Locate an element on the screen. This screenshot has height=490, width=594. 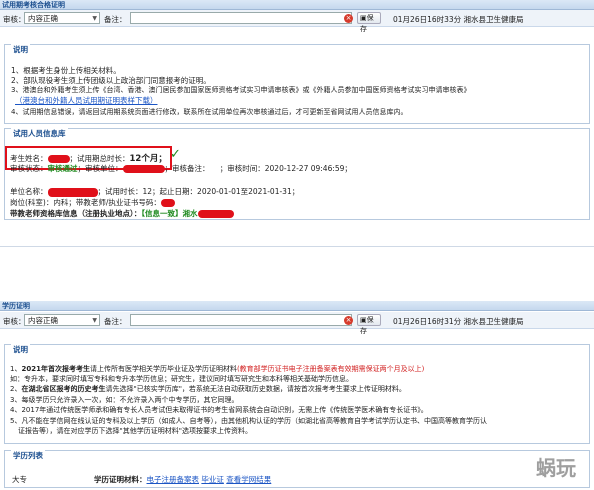
unit-label: ；审核单位： is located at coordinates (100, 168).